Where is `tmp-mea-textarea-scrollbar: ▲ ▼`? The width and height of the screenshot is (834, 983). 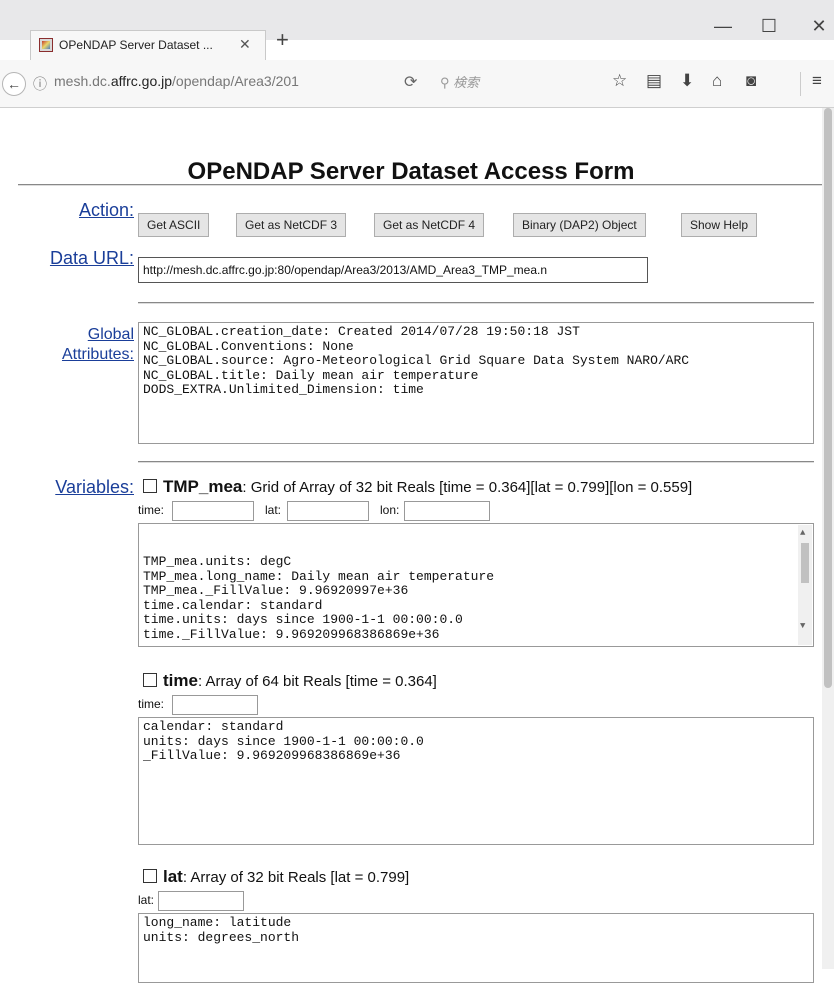 tmp-mea-textarea-scrollbar: ▲ ▼ is located at coordinates (805, 585).